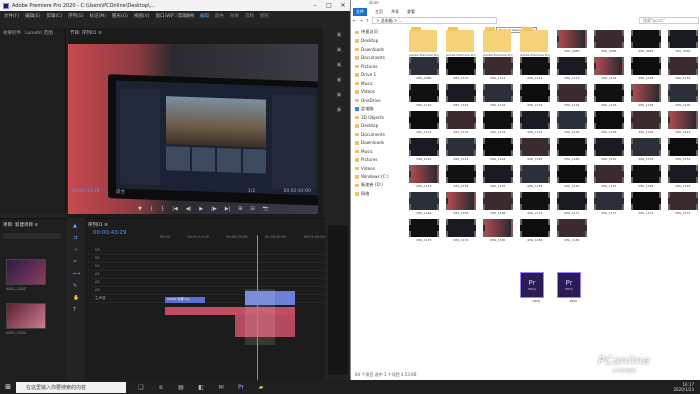 Image resolution: width=700 pixels, height=394 pixels. What do you see at coordinates (376, 117) in the screenshot?
I see `nav-item: 3D Objects` at bounding box center [376, 117].